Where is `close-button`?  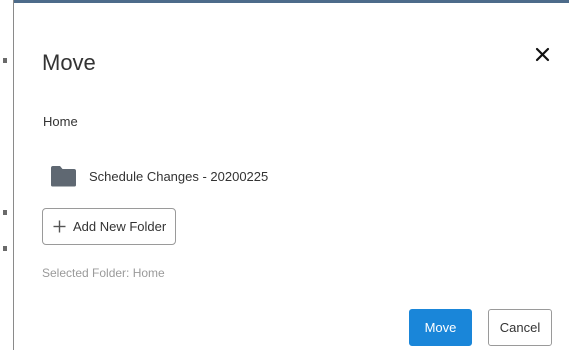 close-button is located at coordinates (543, 55).